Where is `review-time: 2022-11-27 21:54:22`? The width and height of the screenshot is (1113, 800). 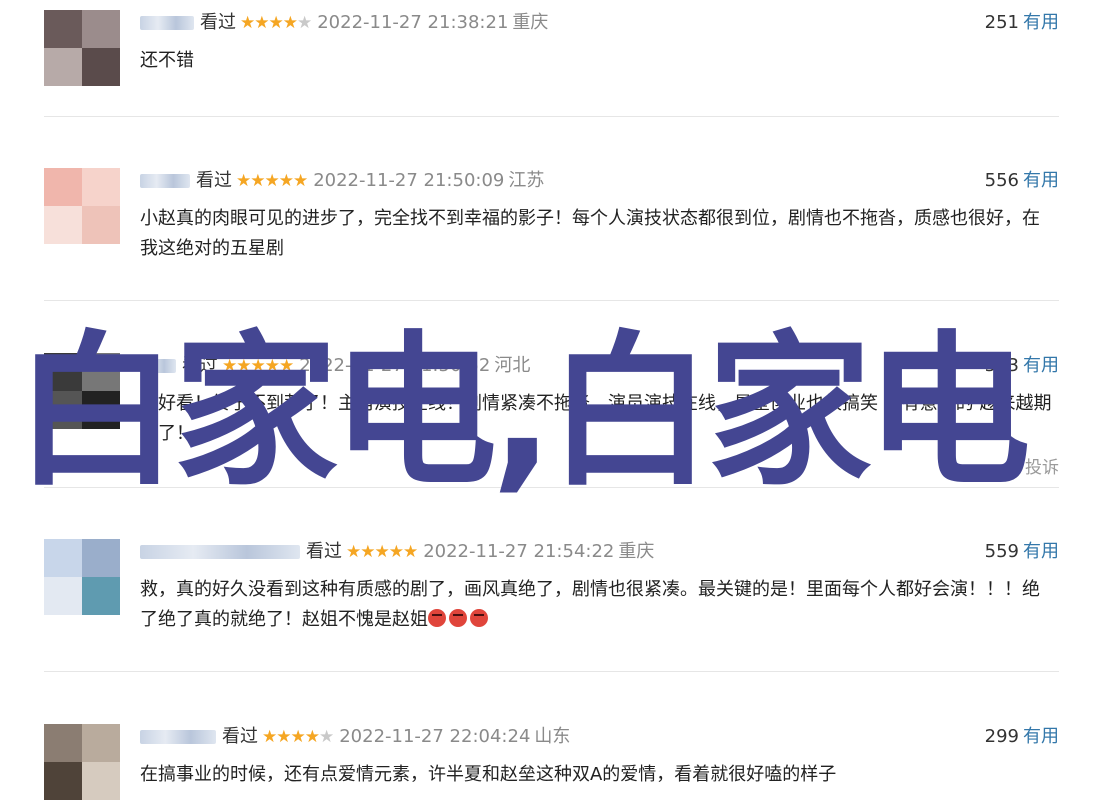 review-time: 2022-11-27 21:54:22 is located at coordinates (519, 551).